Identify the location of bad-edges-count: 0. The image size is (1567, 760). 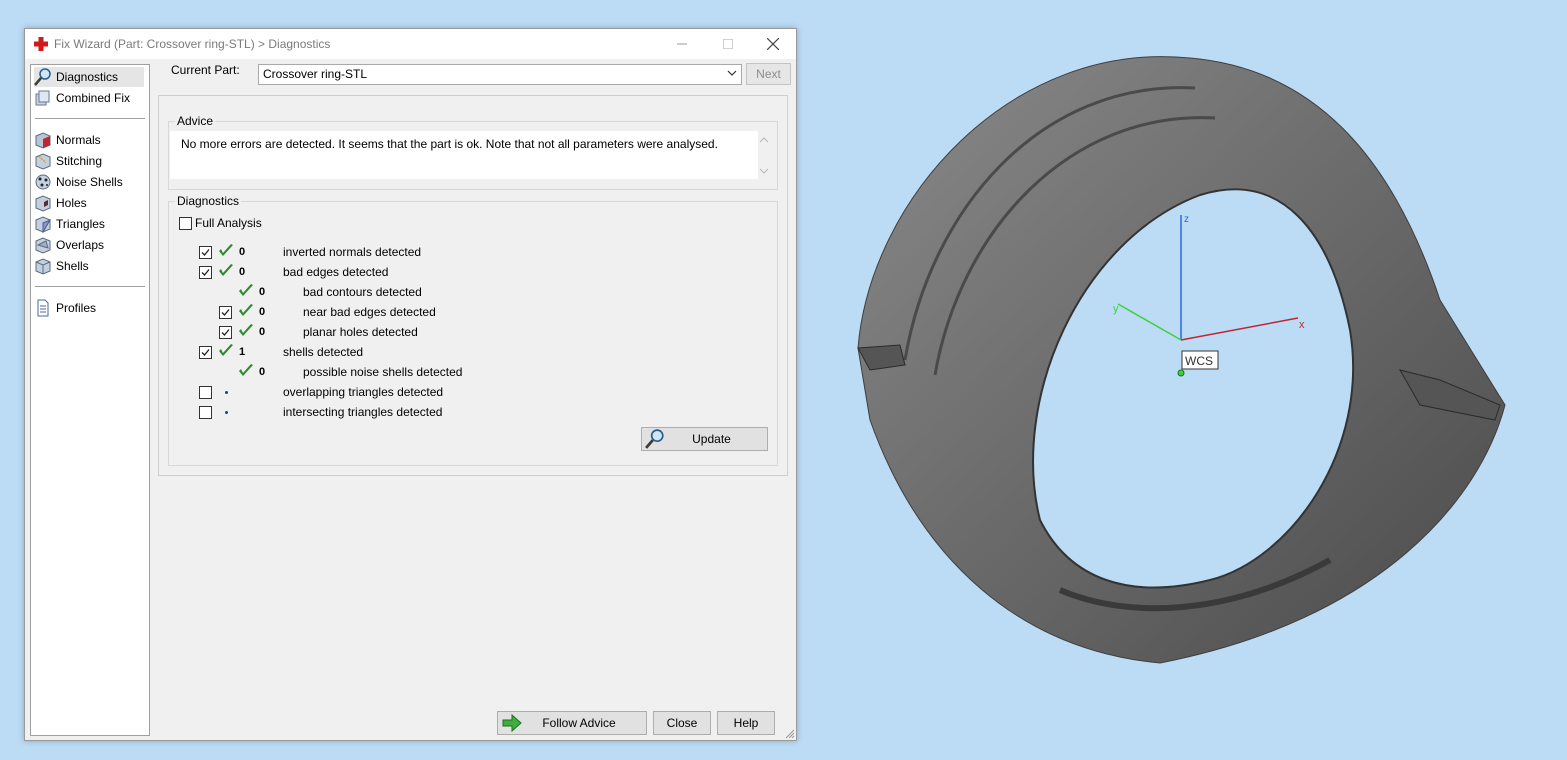
(242, 272).